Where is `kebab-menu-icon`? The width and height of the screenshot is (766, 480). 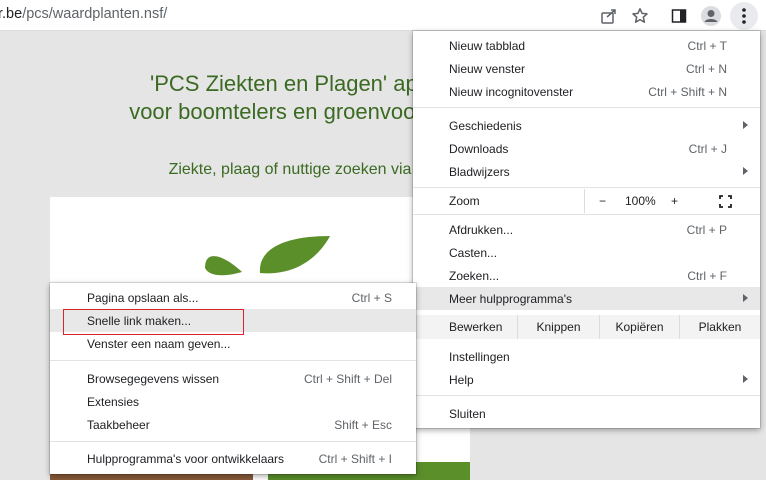
kebab-menu-icon is located at coordinates (744, 16).